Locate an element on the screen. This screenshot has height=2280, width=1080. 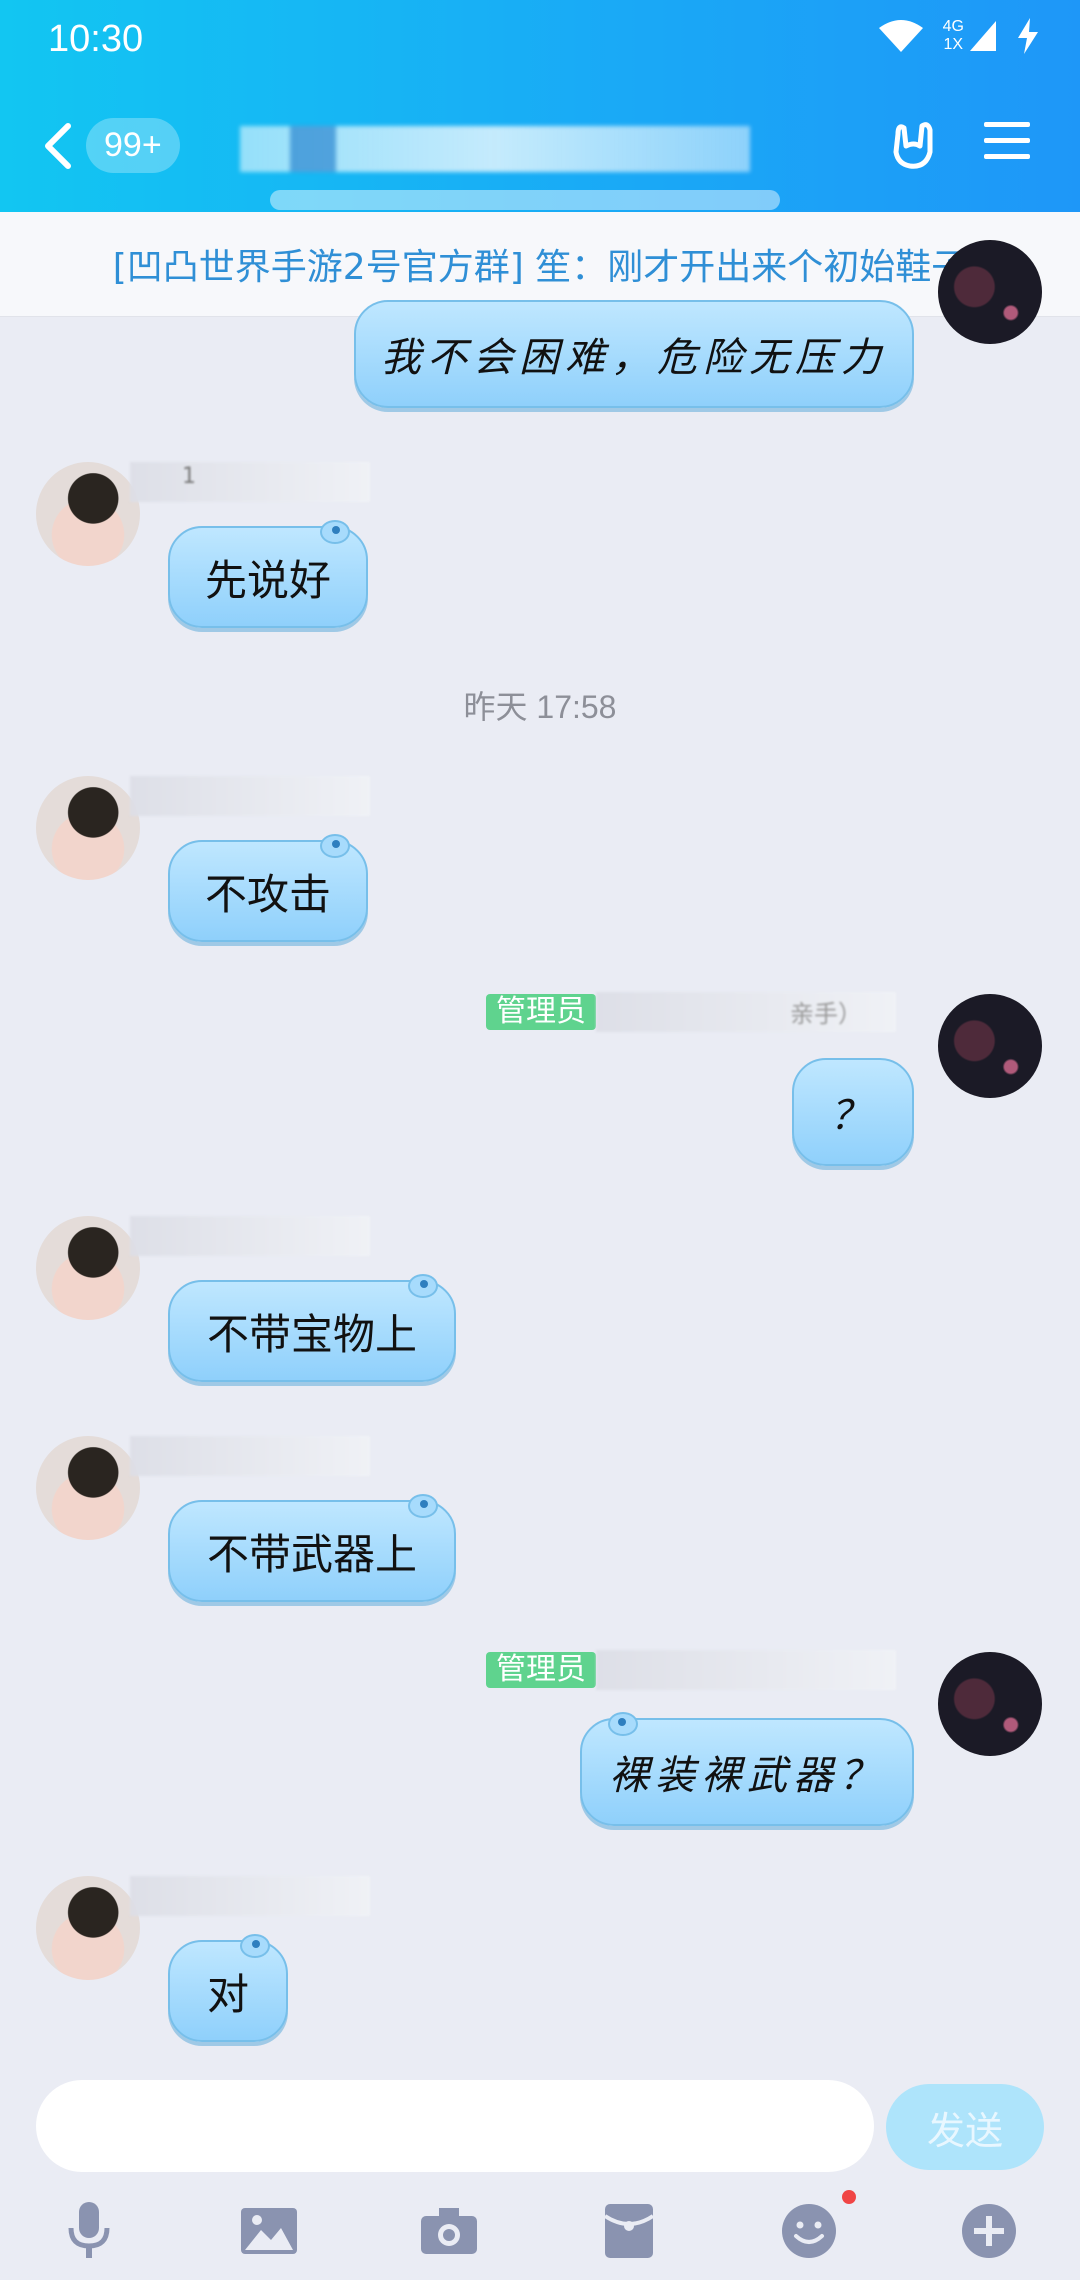
group-app-button is located at coordinates (914, 146).